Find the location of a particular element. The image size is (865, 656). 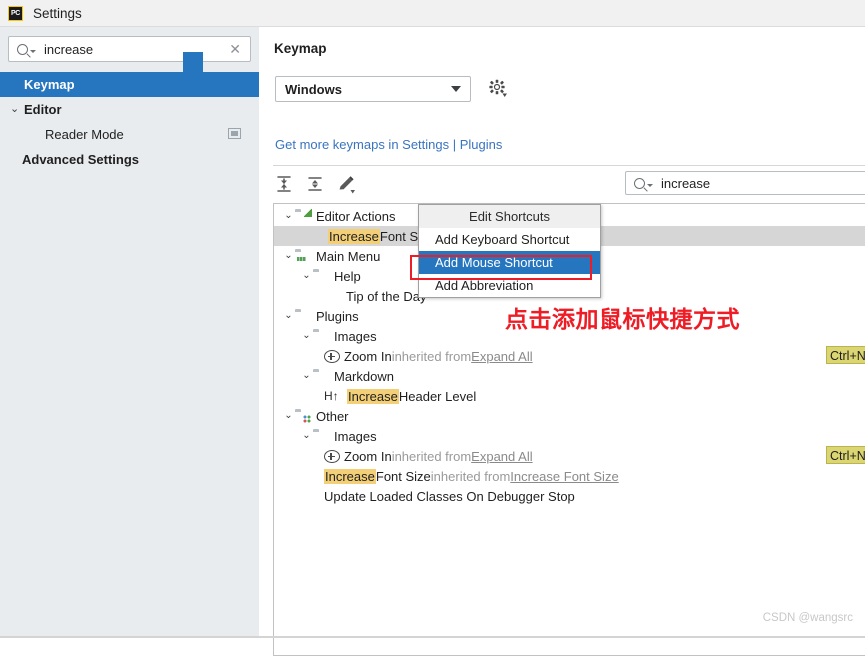

edit-pencil-icon is located at coordinates (346, 184).